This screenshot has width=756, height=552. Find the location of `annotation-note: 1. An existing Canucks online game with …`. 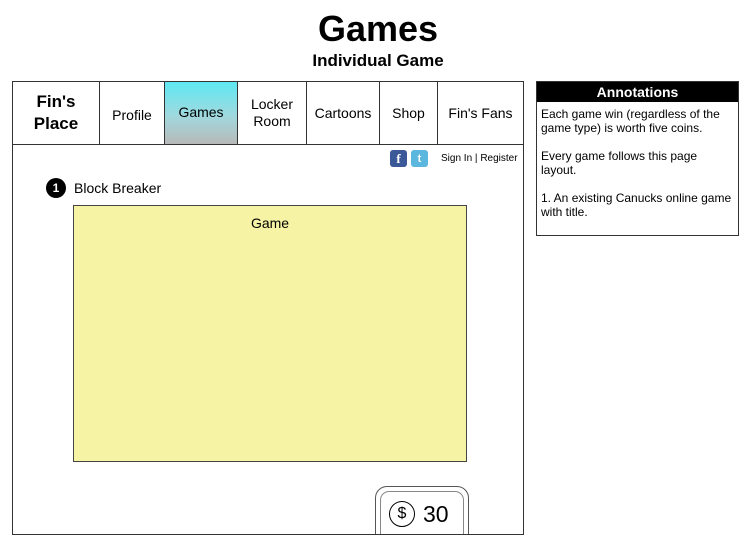

annotation-note: 1. An existing Canucks online game with … is located at coordinates (636, 205).